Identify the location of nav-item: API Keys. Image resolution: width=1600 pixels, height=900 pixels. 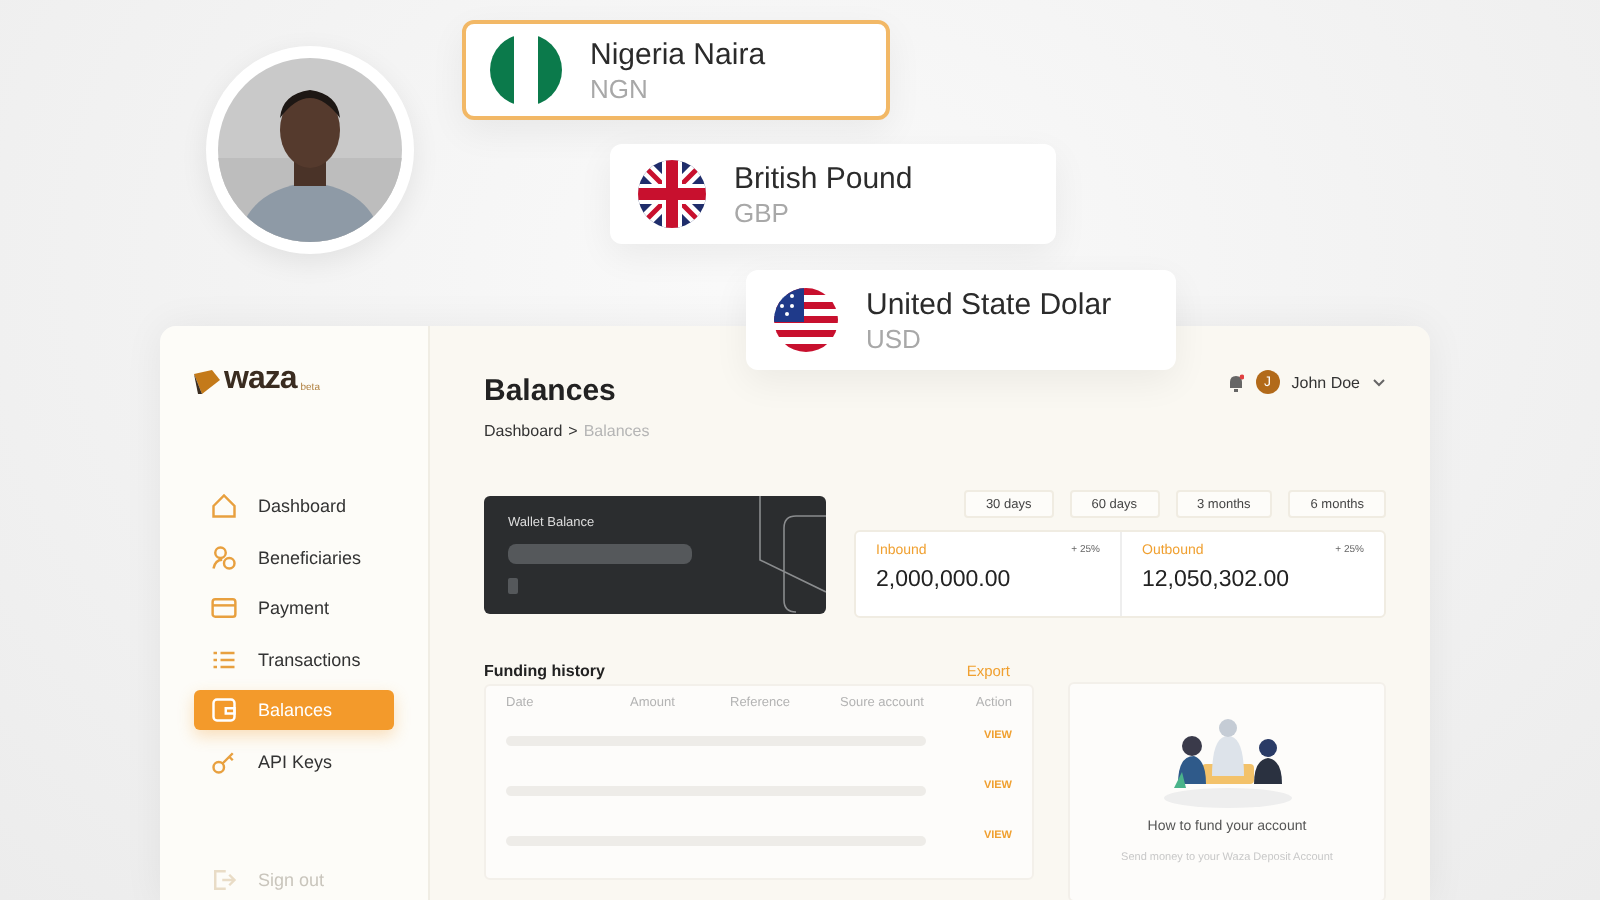
(294, 761).